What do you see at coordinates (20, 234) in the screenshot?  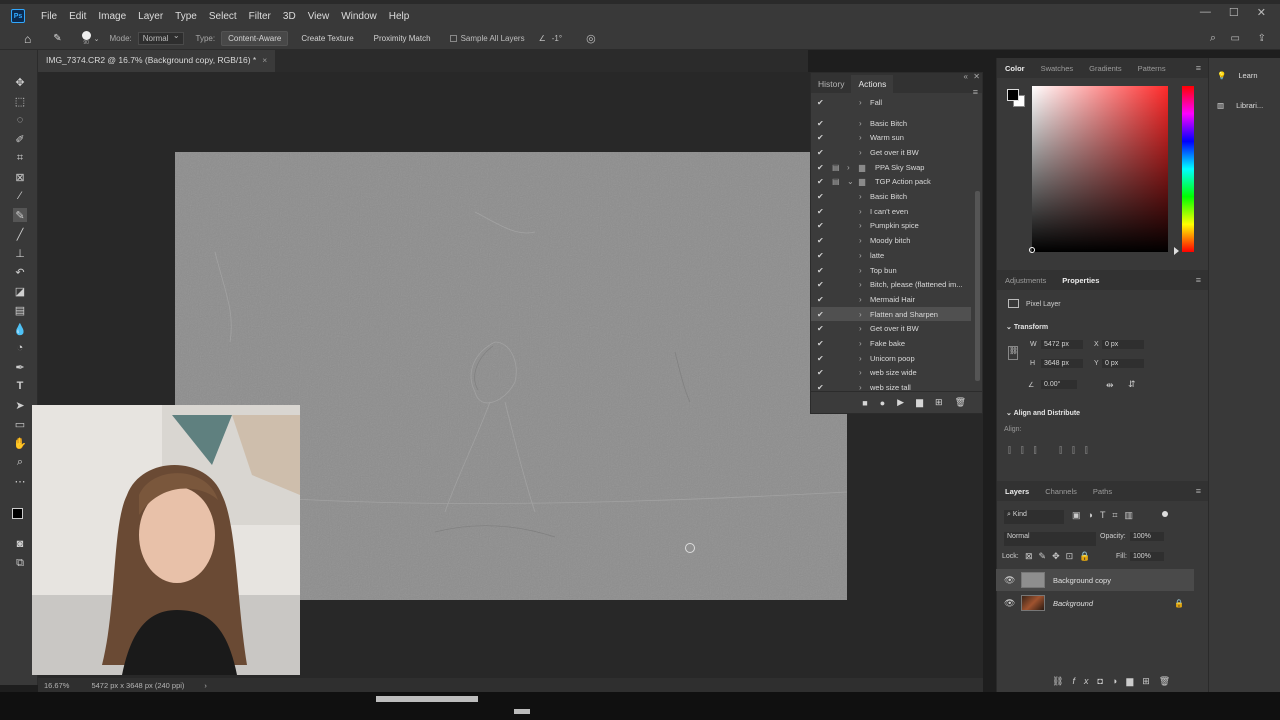 I see `brush-tool-icon: ╱` at bounding box center [20, 234].